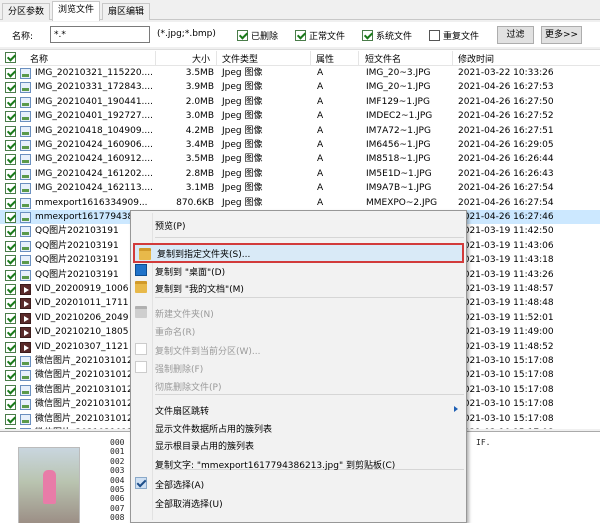 This screenshot has height=523, width=600. What do you see at coordinates (298, 270) in the screenshot?
I see `menu-copy-to-desktop: 复制到 "桌面"(D)` at bounding box center [298, 270].